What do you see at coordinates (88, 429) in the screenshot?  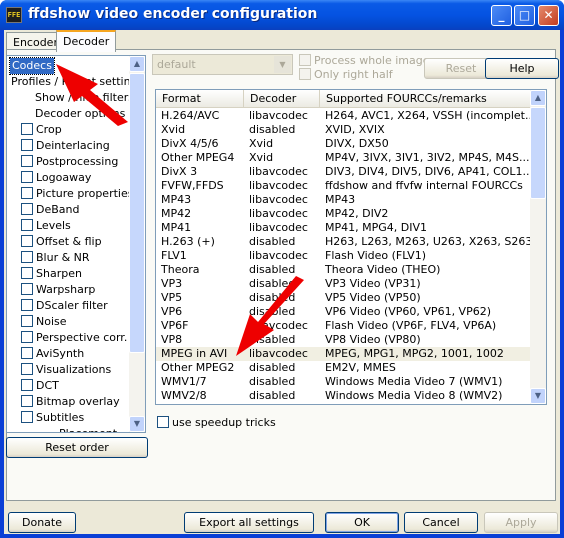 I see `sidebar-item: Placement` at bounding box center [88, 429].